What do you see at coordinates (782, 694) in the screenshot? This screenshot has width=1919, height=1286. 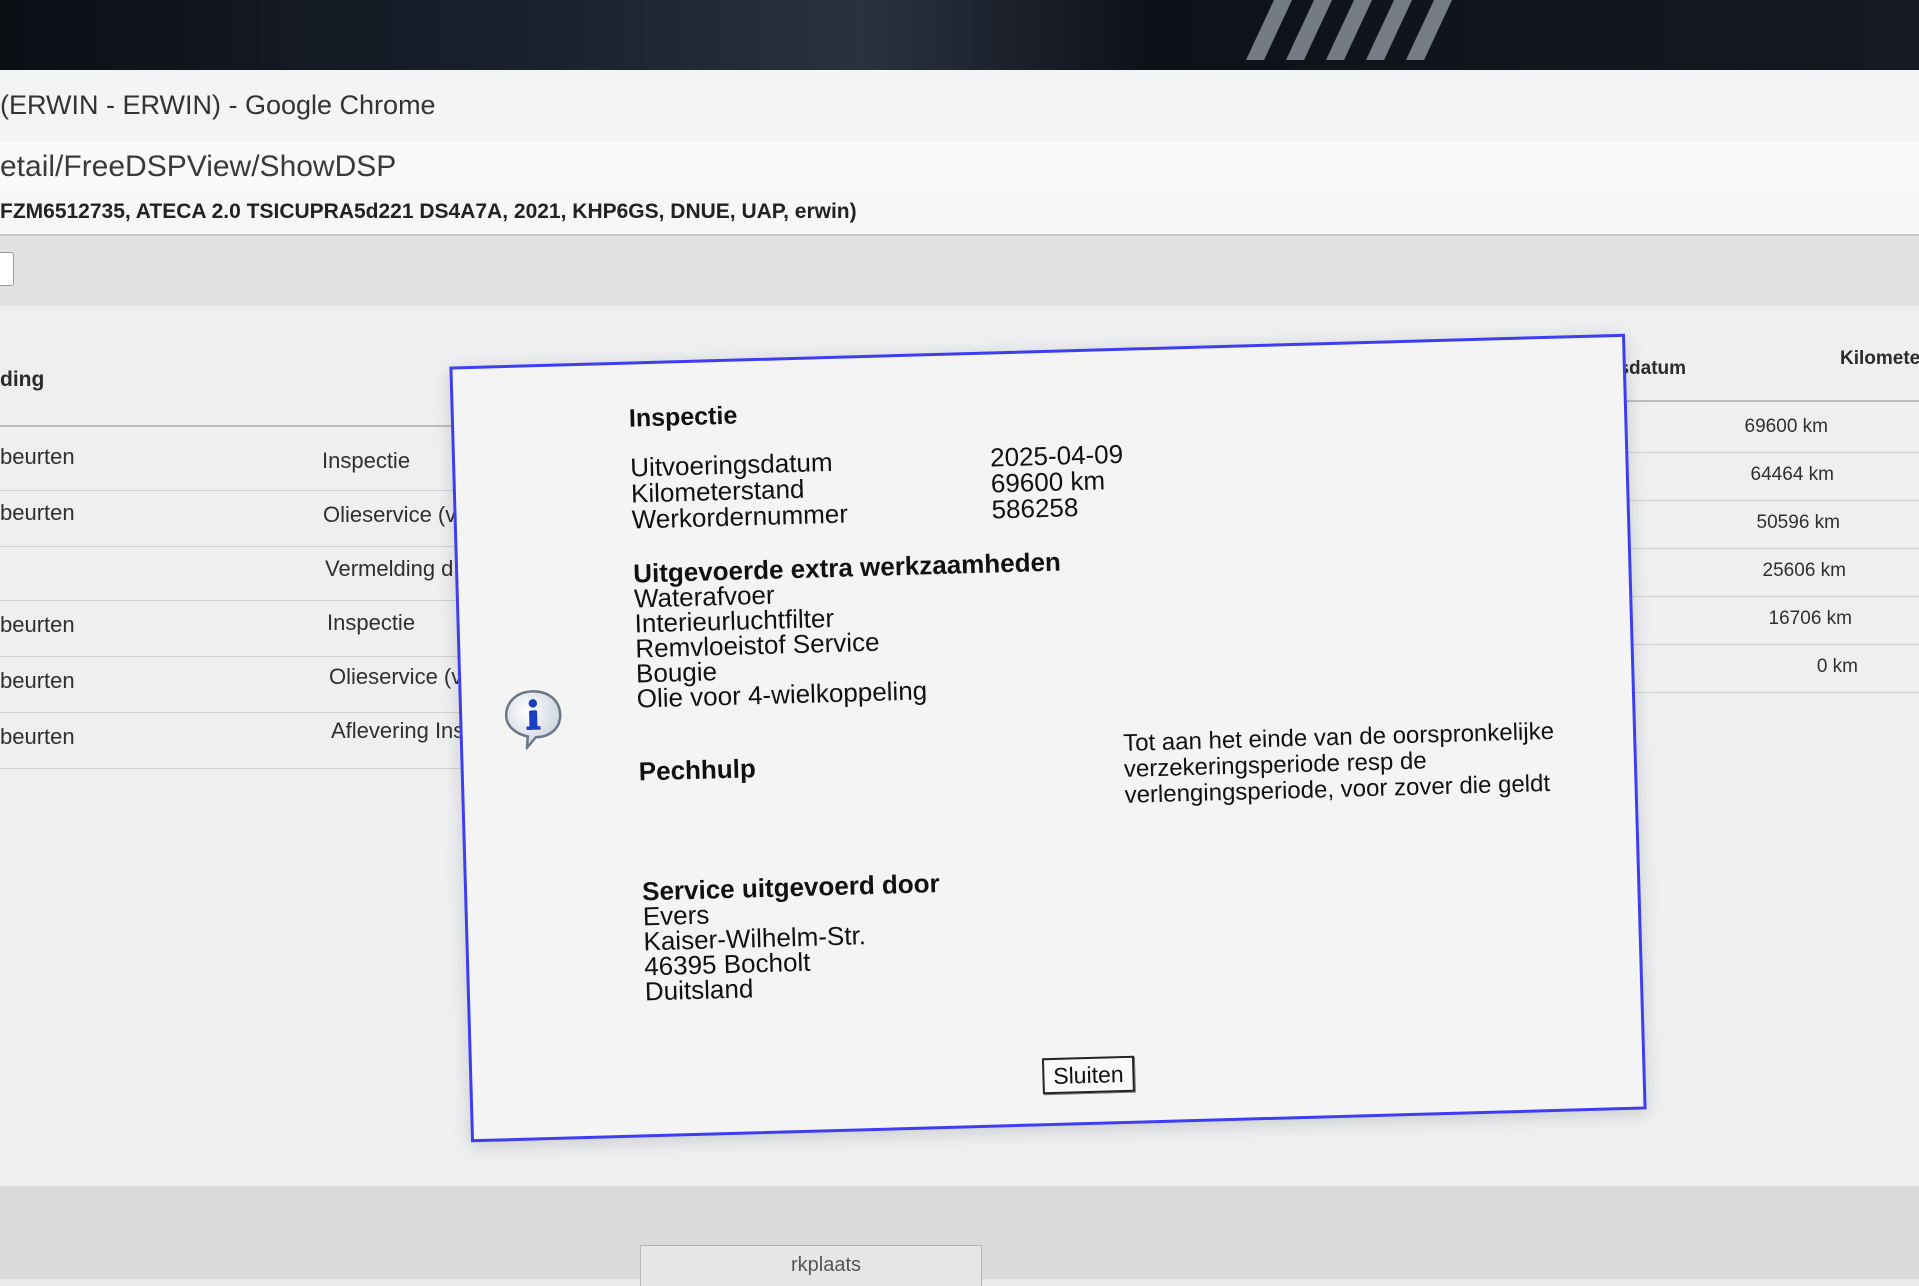 I see `list-item: Olie voor 4-wielkoppeling` at bounding box center [782, 694].